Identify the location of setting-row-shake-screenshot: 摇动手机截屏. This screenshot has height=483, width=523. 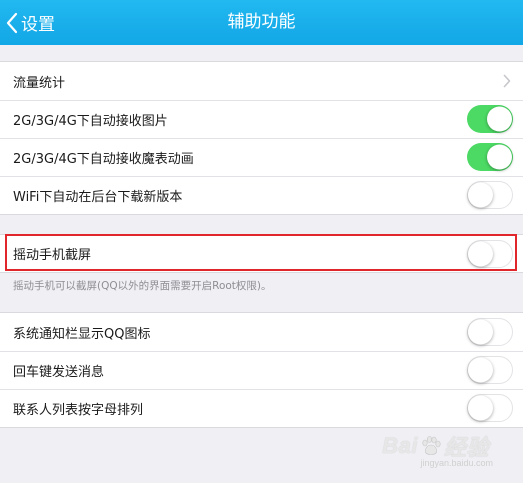
(261, 253).